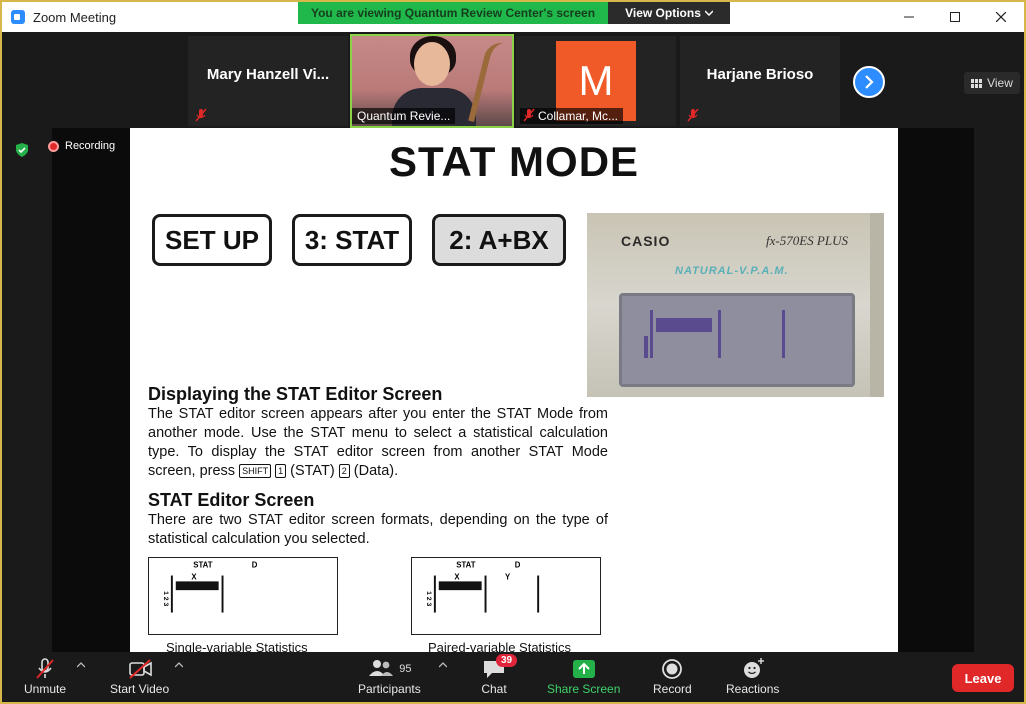 This screenshot has height=704, width=1026. Describe the element at coordinates (140, 689) in the screenshot. I see `start-video-label: Start Video` at that location.